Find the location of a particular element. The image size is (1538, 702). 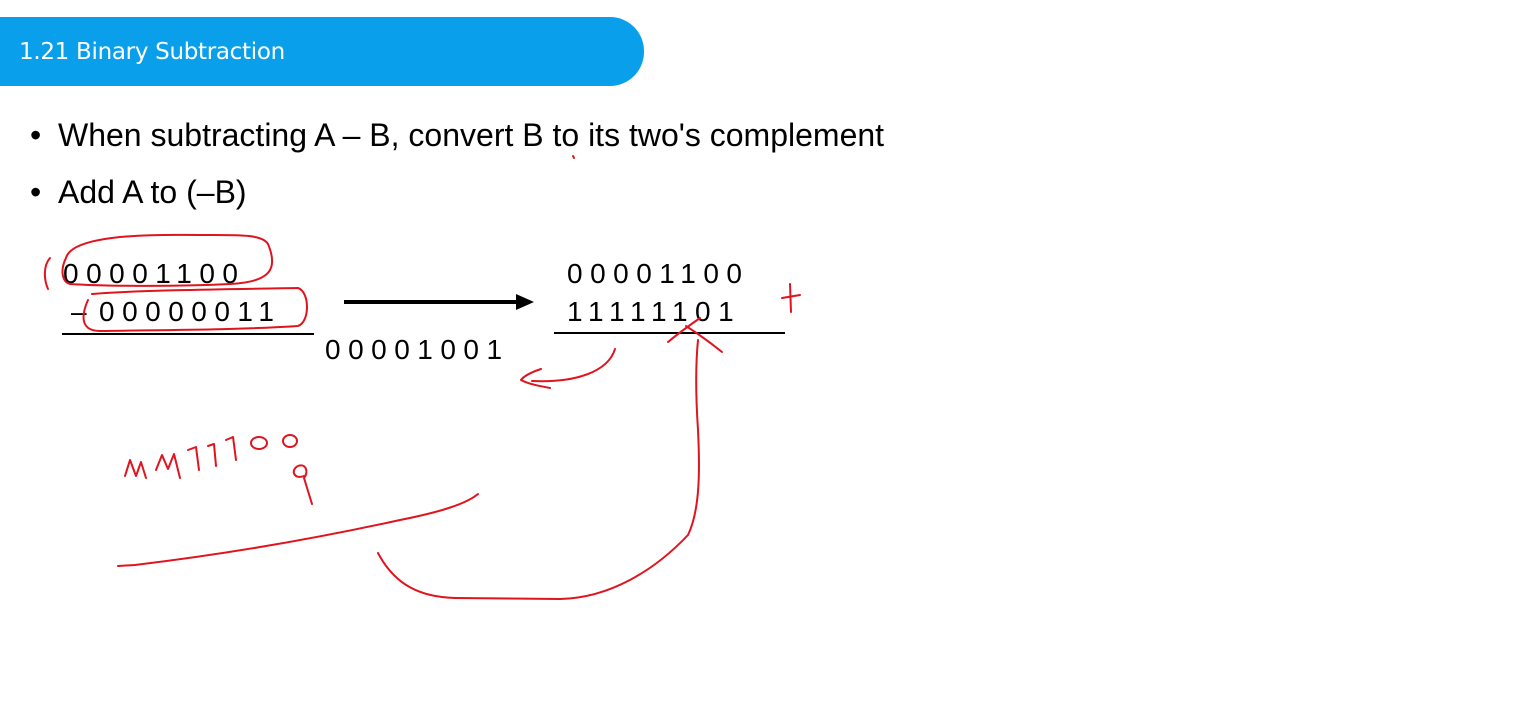

right-arrow-icon is located at coordinates (439, 302).